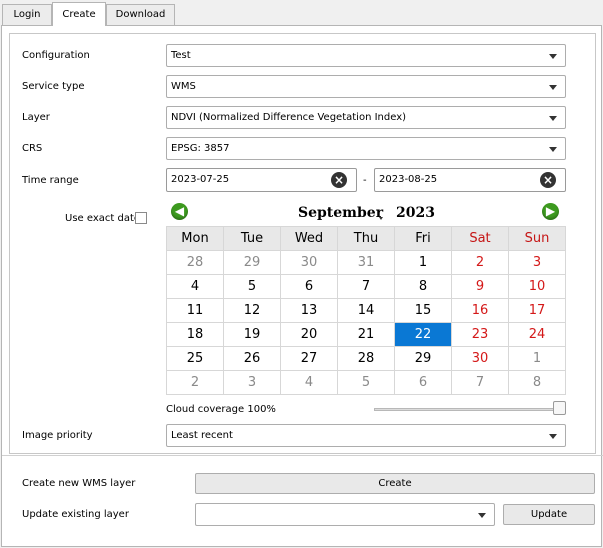  I want to click on service-type-label: Service type, so click(53, 86).